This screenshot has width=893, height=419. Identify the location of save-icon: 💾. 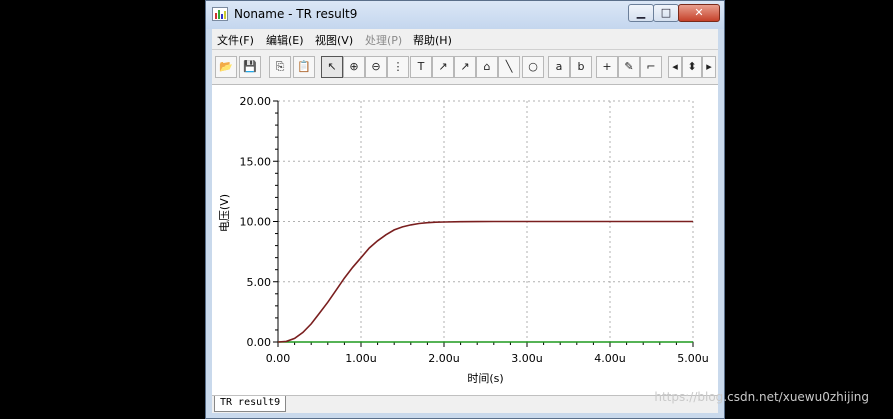
(250, 66).